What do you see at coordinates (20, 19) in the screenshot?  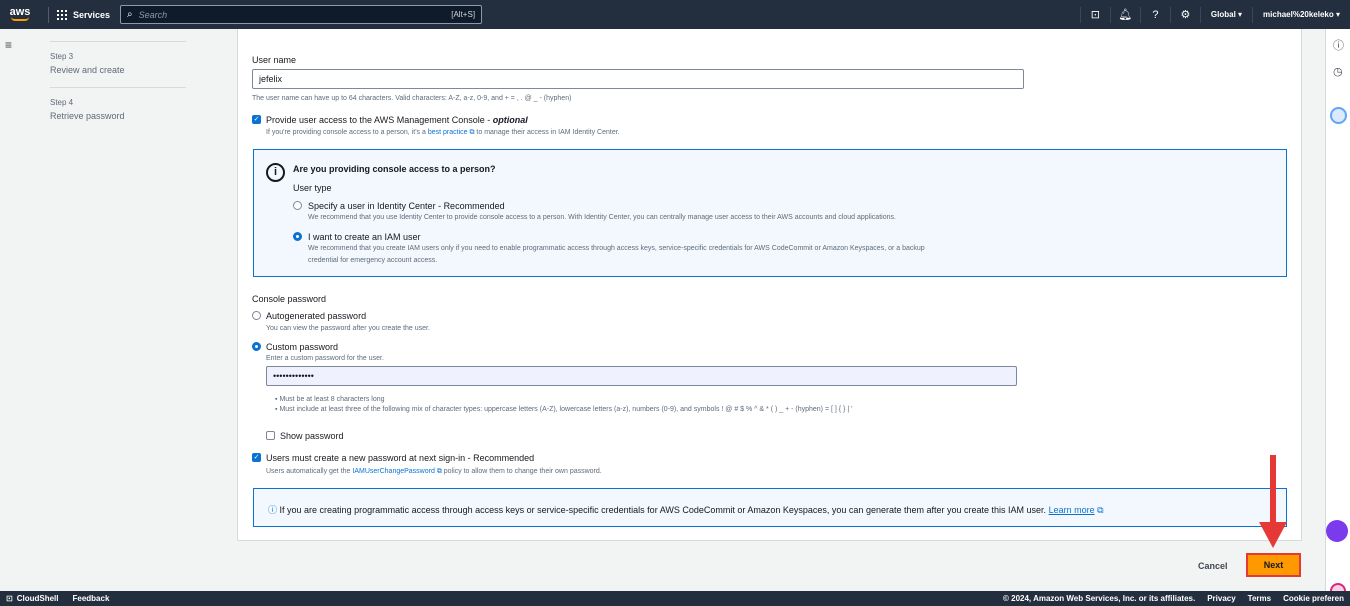 I see `aws-smile-icon` at bounding box center [20, 19].